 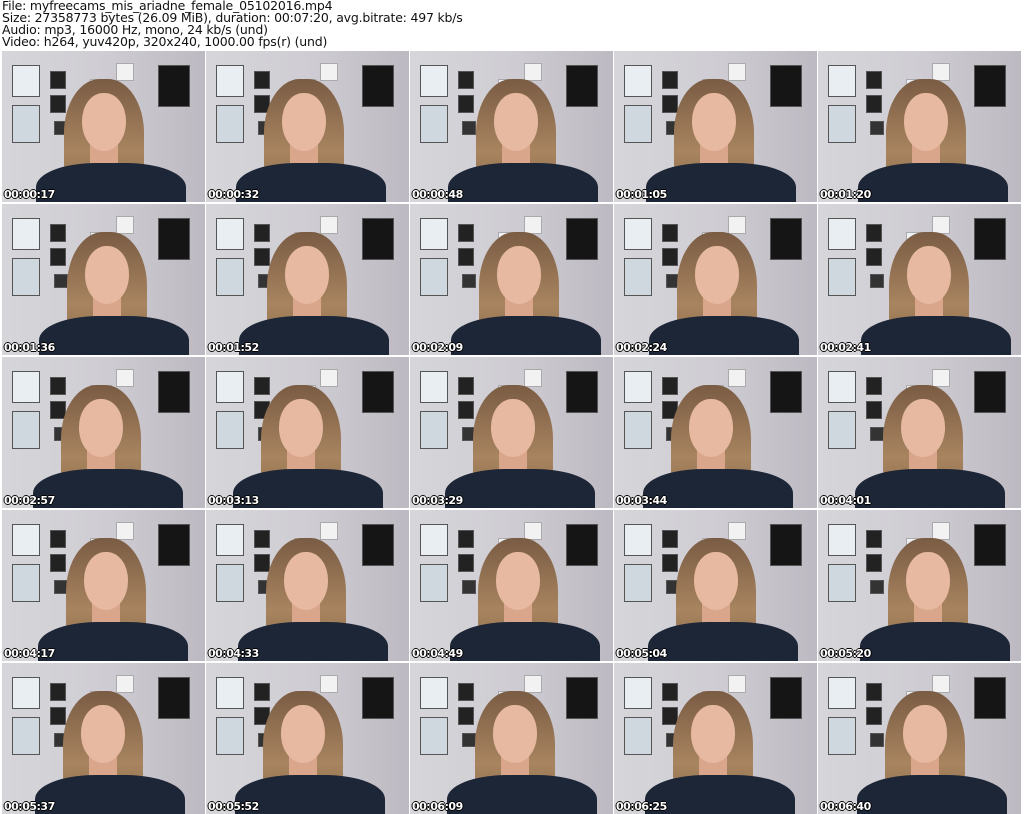 I want to click on timestamp-label: 00:02:41, so click(x=845, y=347).